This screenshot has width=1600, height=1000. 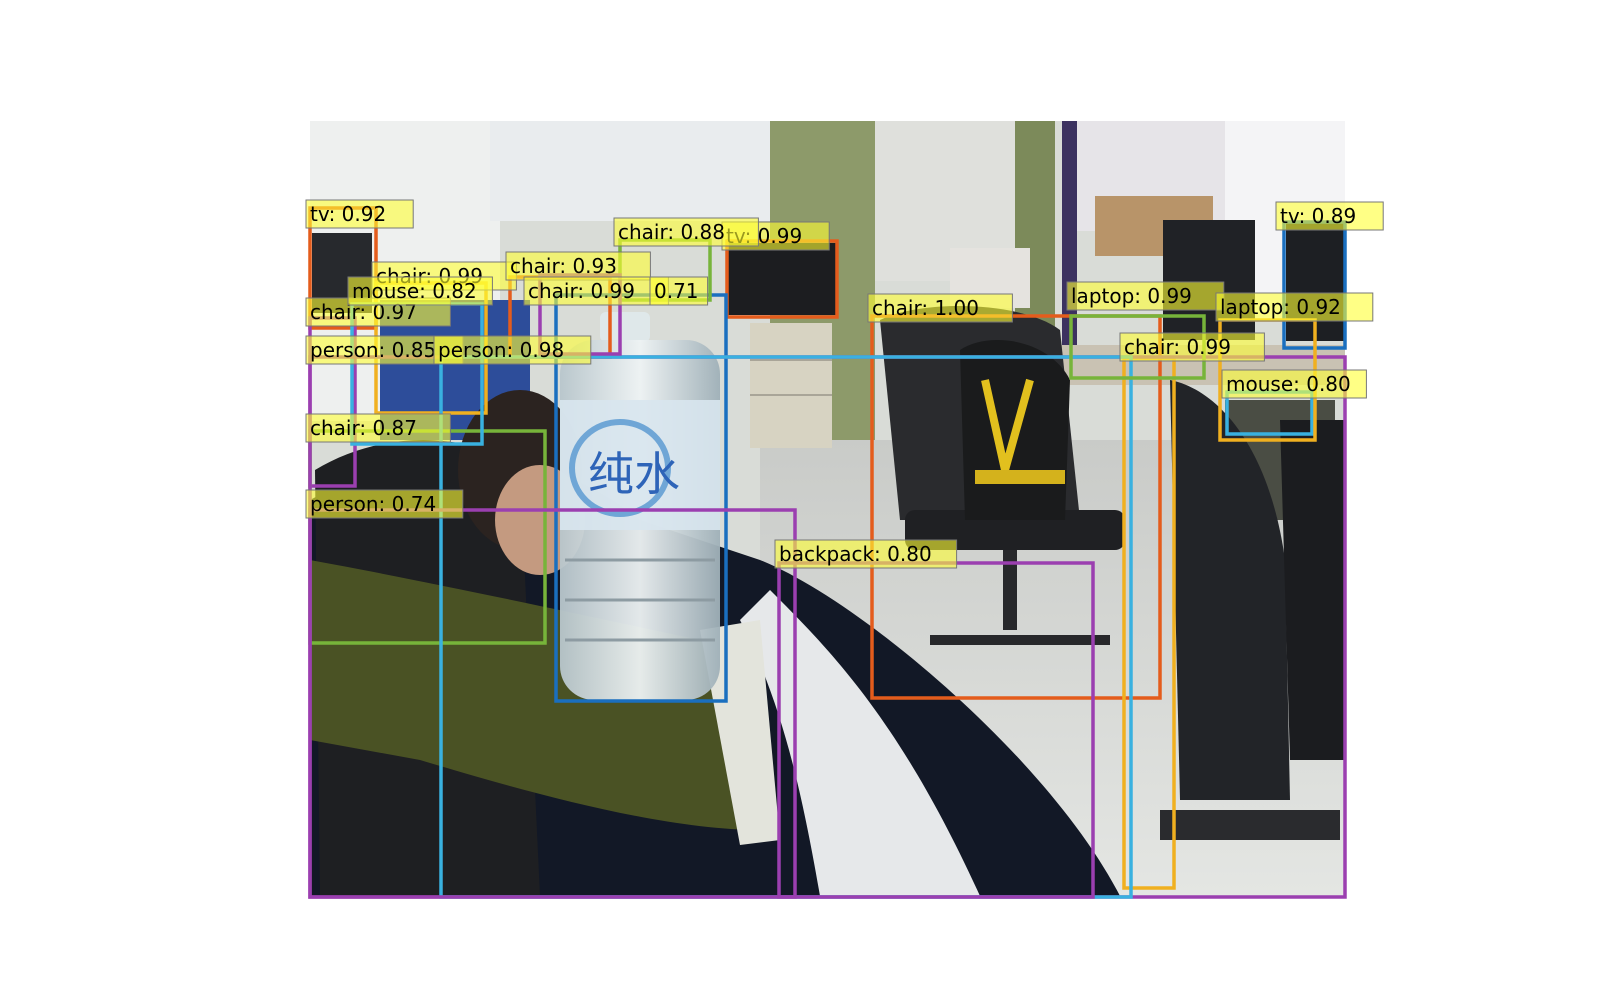 I want to click on detection-label-person: person: 0.74, so click(x=373, y=504).